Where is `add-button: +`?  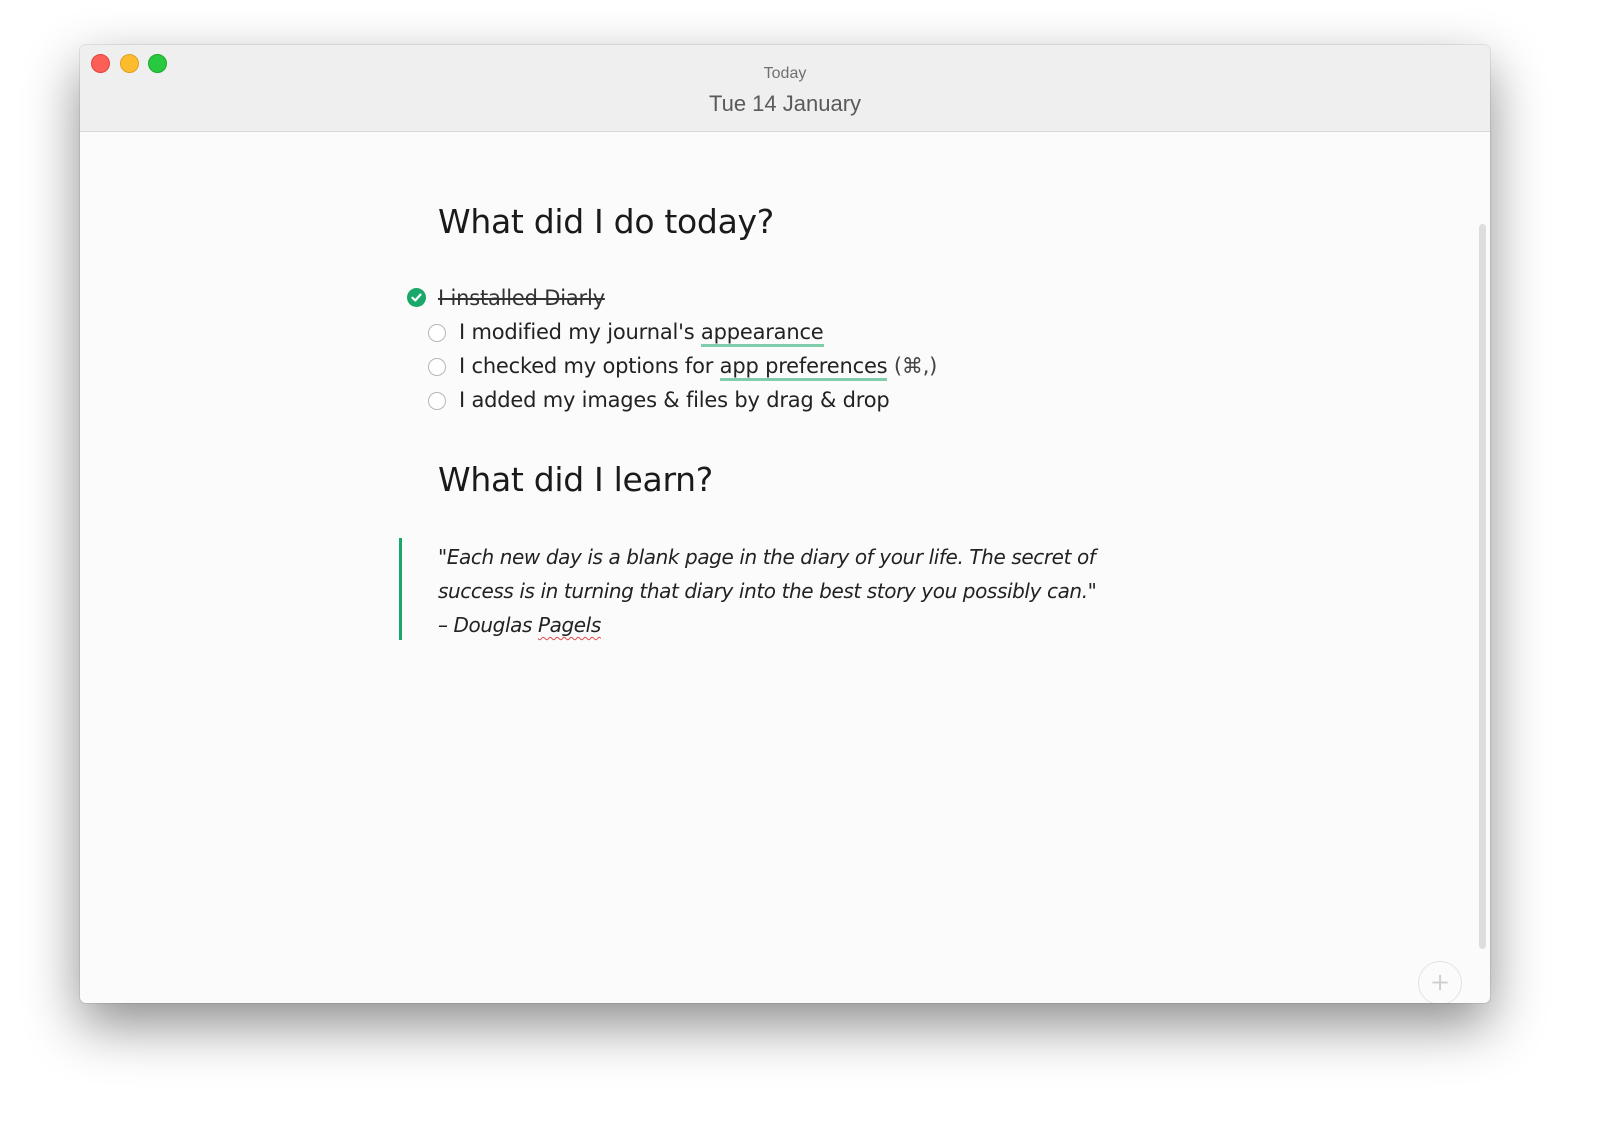 add-button: + is located at coordinates (1440, 982).